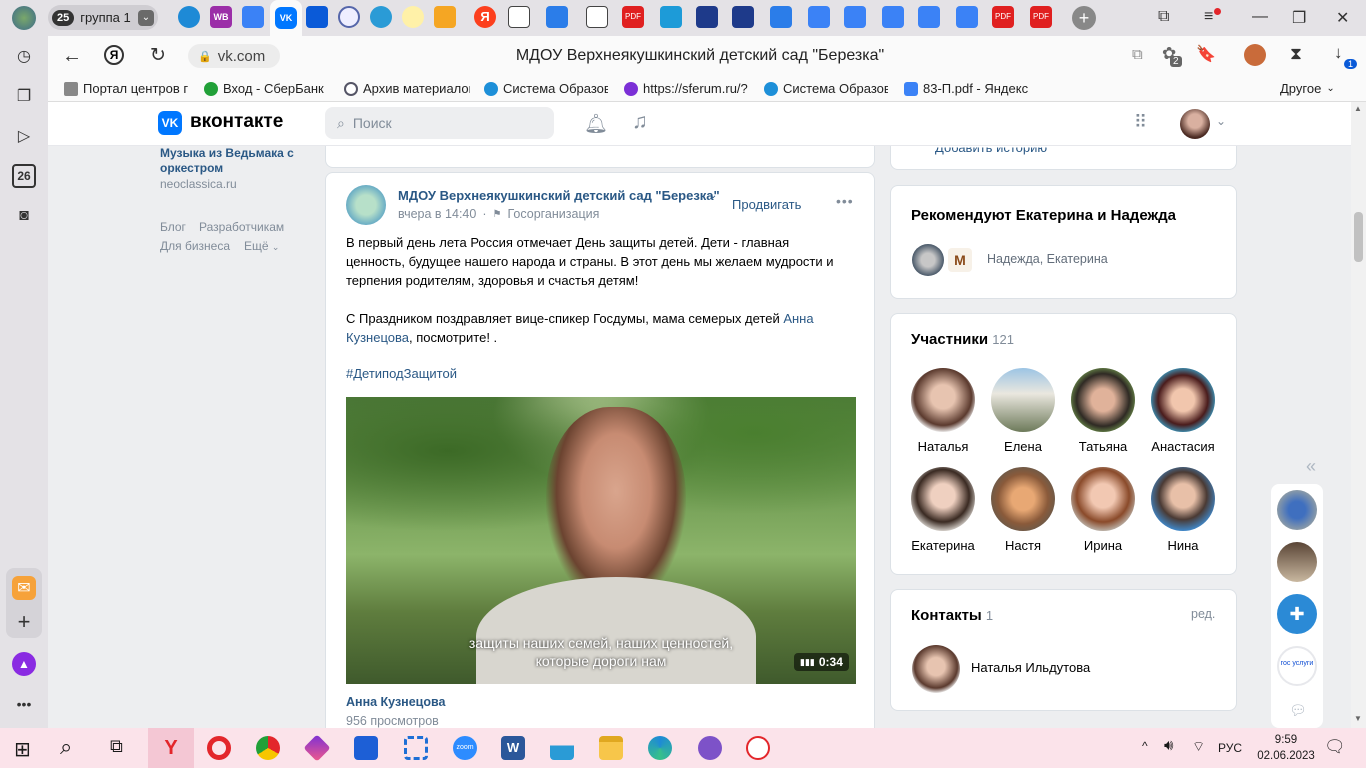 The height and width of the screenshot is (768, 1366). What do you see at coordinates (116, 746) in the screenshot?
I see `task-view-icon: ⧉` at bounding box center [116, 746].